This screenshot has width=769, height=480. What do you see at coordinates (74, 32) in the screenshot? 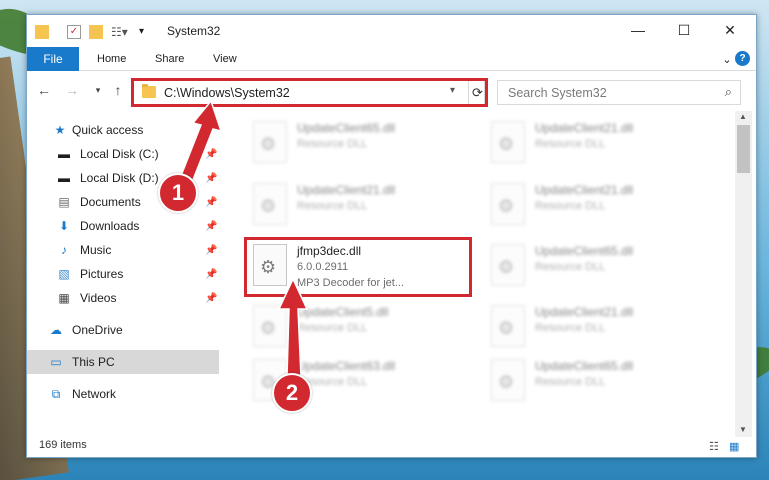
I see `properties-icon: ✓` at bounding box center [74, 32].